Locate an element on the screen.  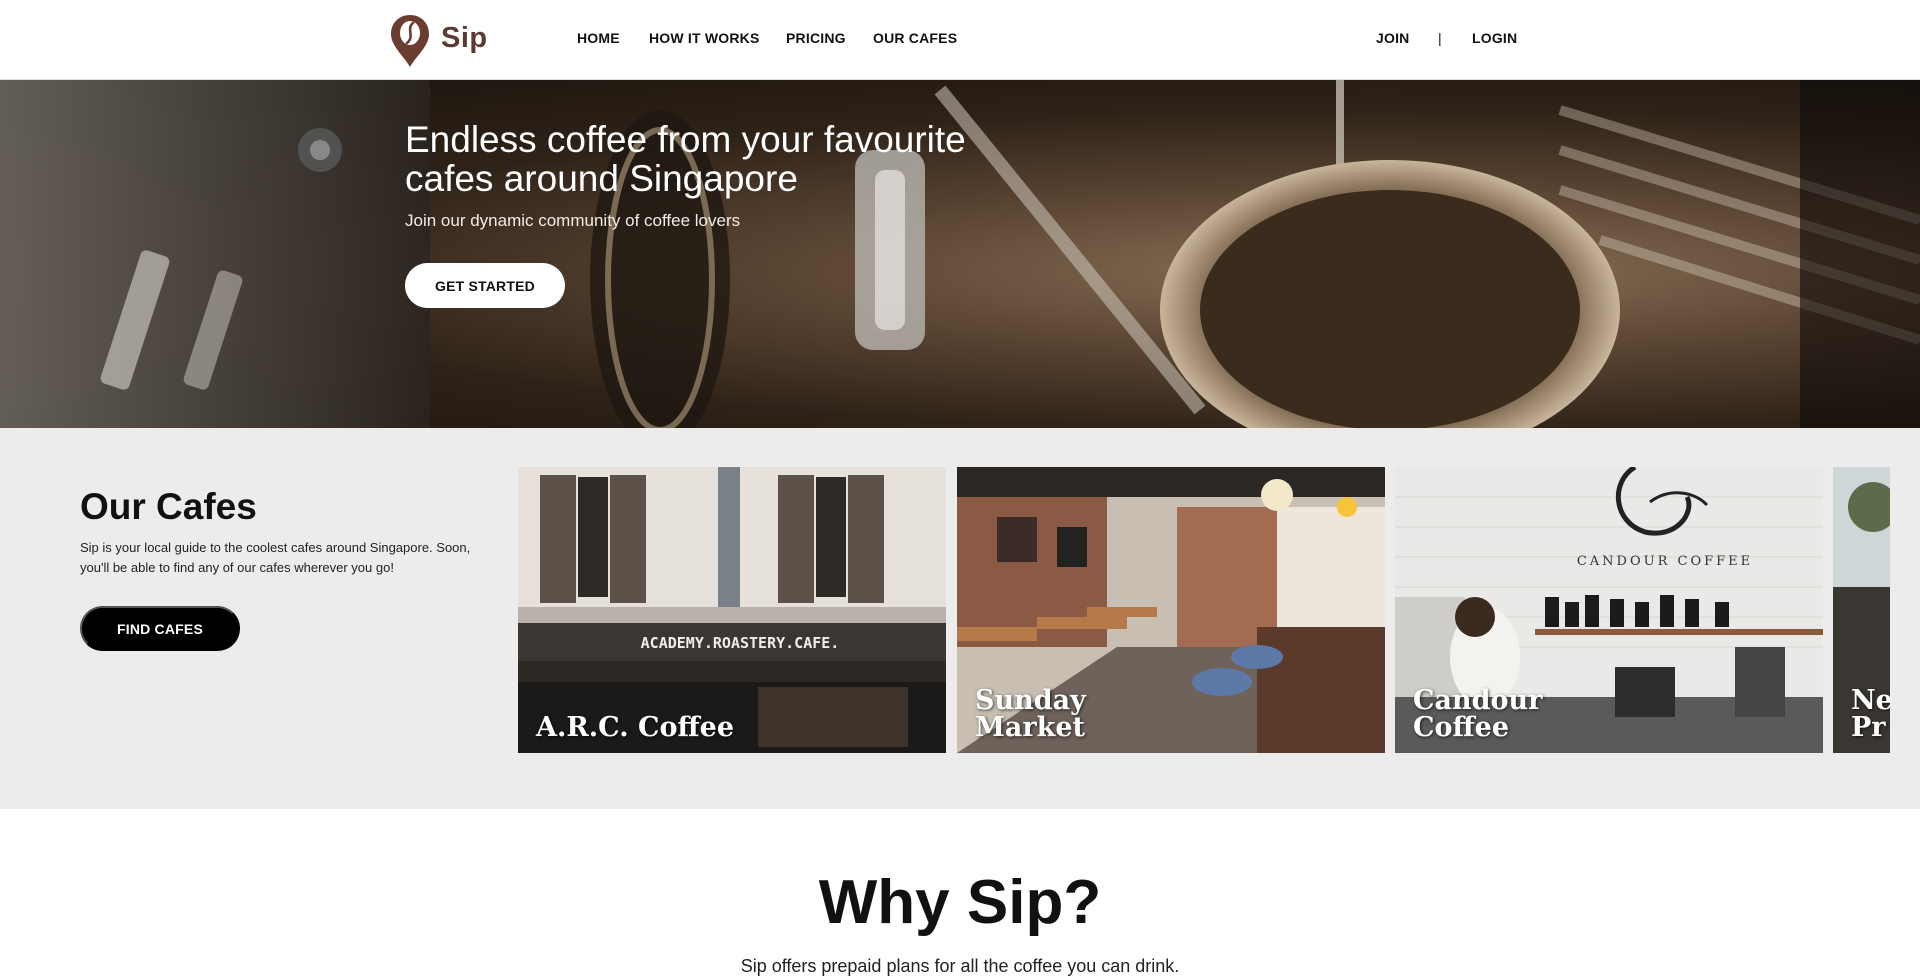
nav-how-it-works: HOW IT WORKS is located at coordinates (704, 38).